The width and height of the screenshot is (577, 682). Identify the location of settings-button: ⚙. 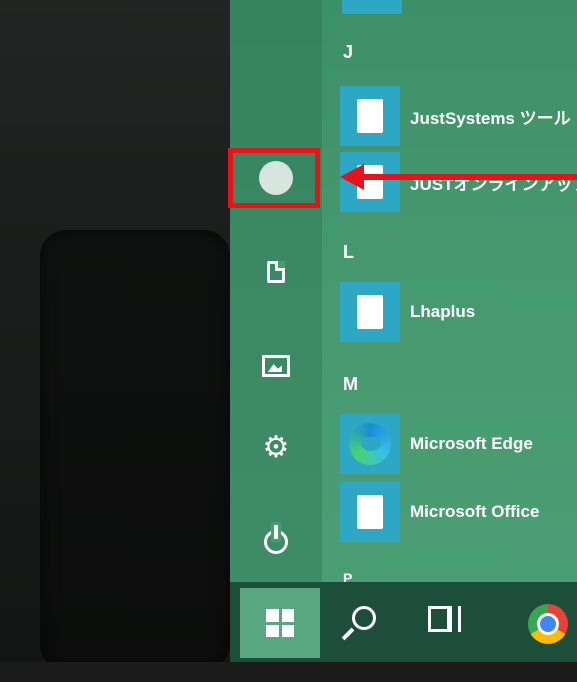
(276, 448).